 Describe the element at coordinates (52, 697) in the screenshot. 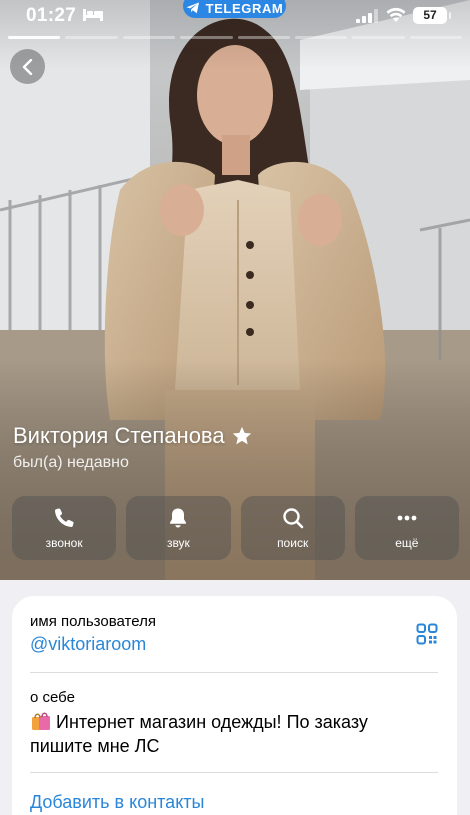

I see `bio-label: о себе` at that location.